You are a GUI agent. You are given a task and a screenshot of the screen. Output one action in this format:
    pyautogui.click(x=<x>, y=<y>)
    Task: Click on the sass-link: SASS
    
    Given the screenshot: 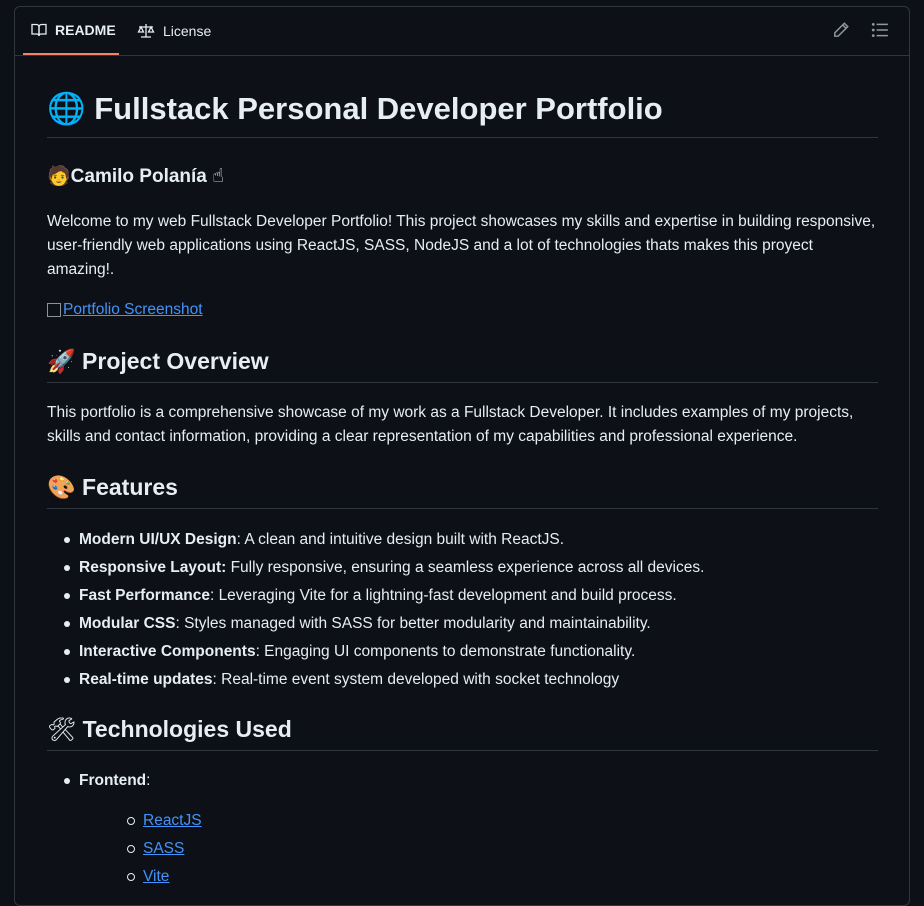 What is the action you would take?
    pyautogui.click(x=163, y=848)
    